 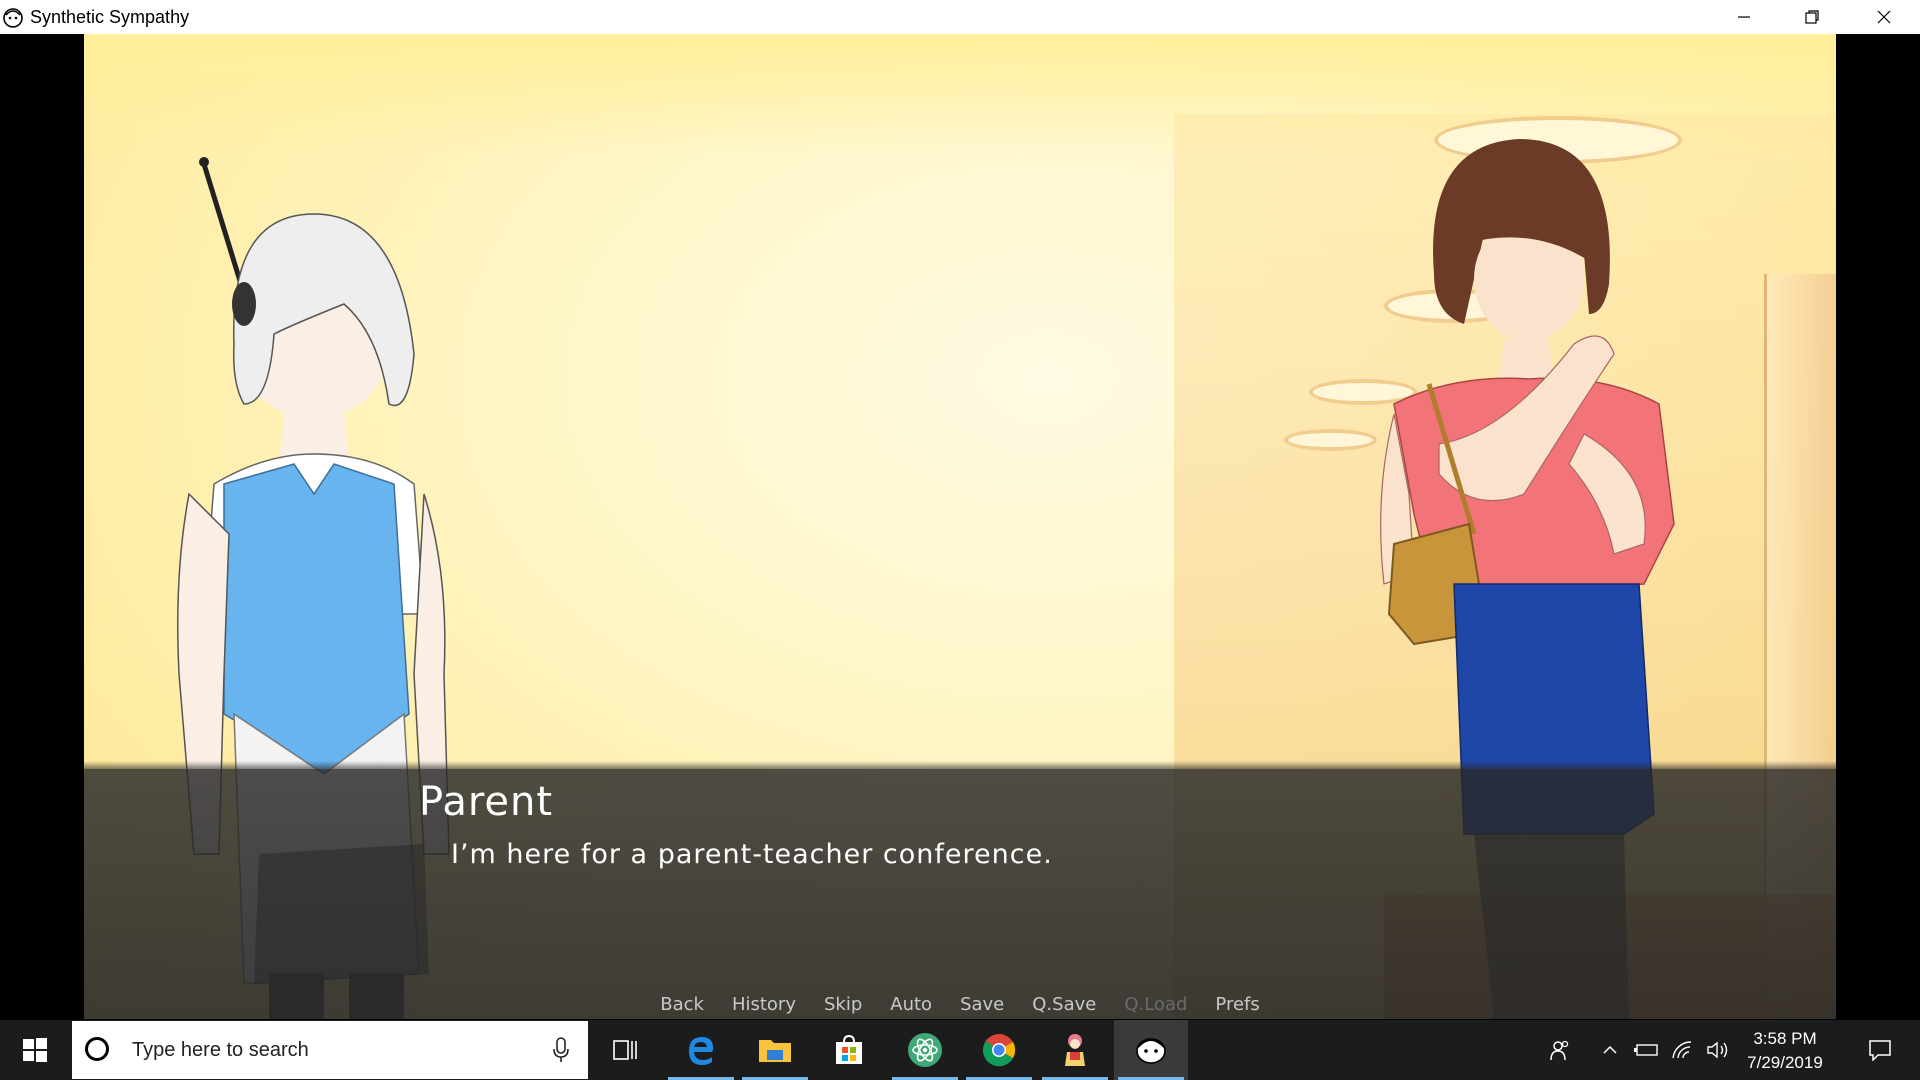 I want to click on file-explorer-icon, so click(x=775, y=1051).